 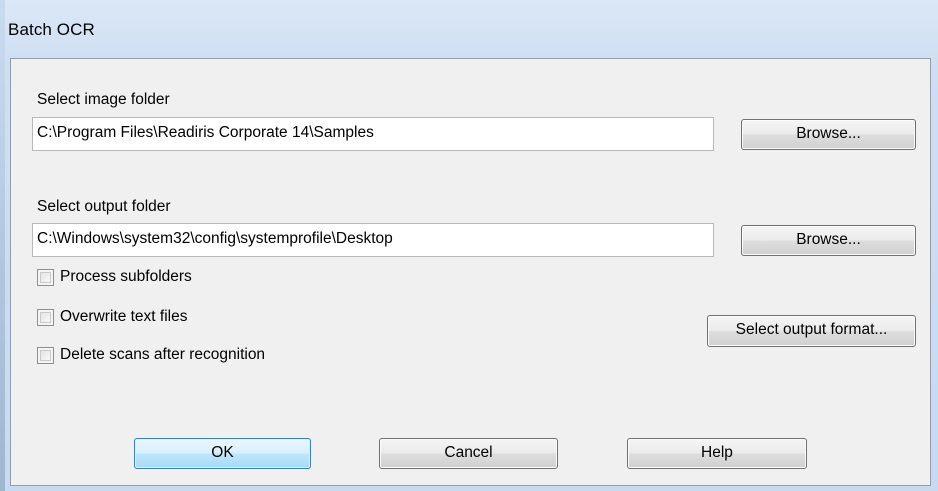 I want to click on window-left-edge, so click(x=2, y=245).